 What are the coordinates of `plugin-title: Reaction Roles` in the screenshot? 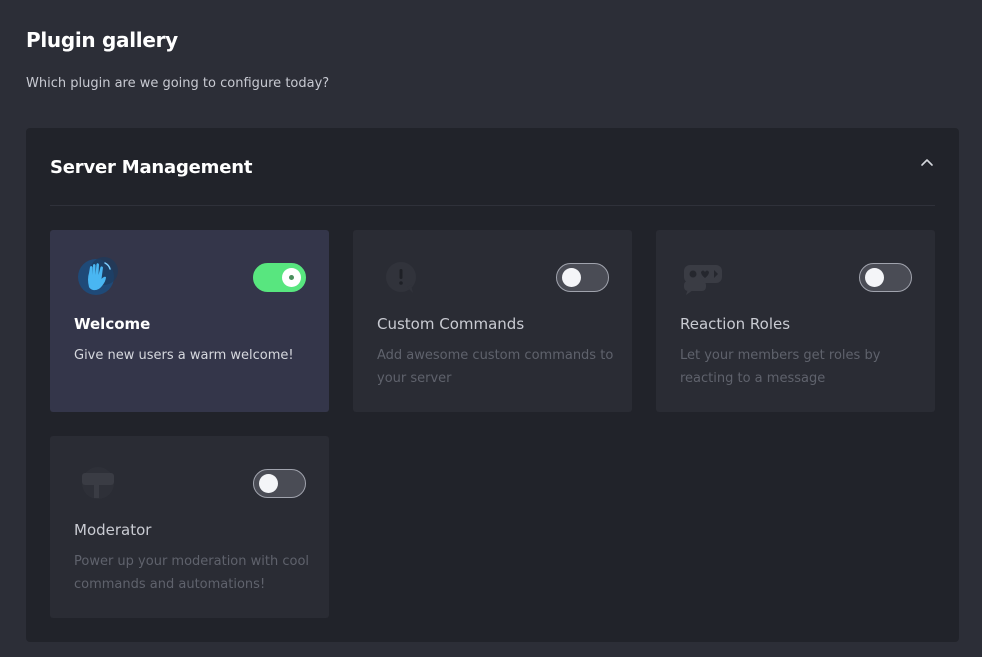 It's located at (735, 324).